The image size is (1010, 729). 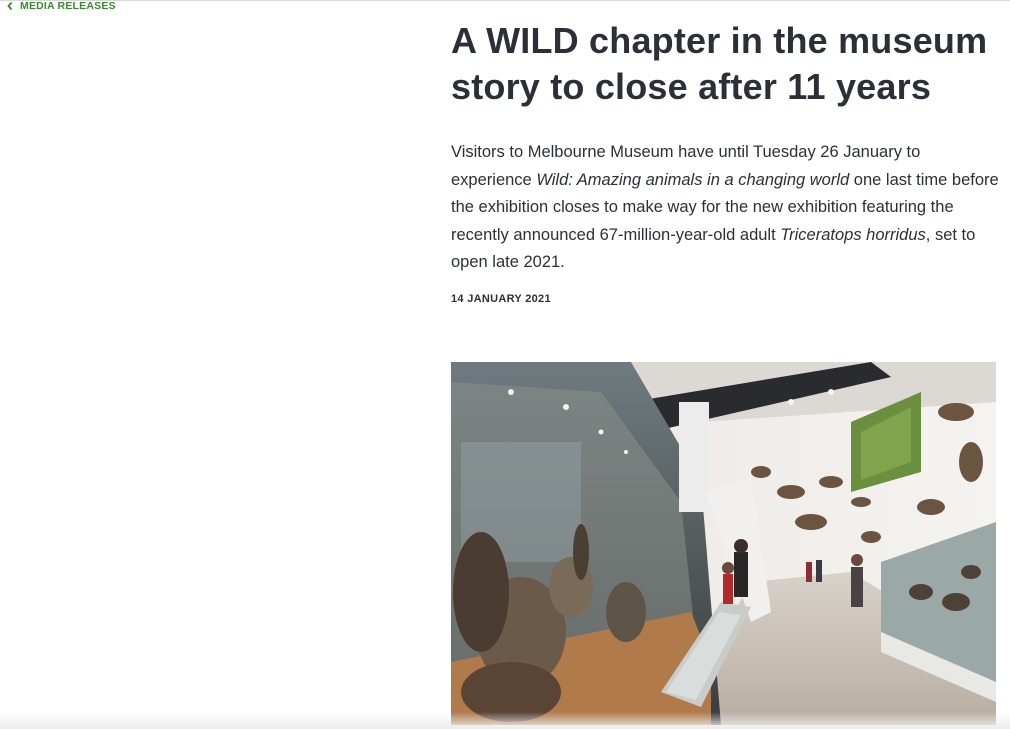 I want to click on bottom-fade, so click(x=505, y=720).